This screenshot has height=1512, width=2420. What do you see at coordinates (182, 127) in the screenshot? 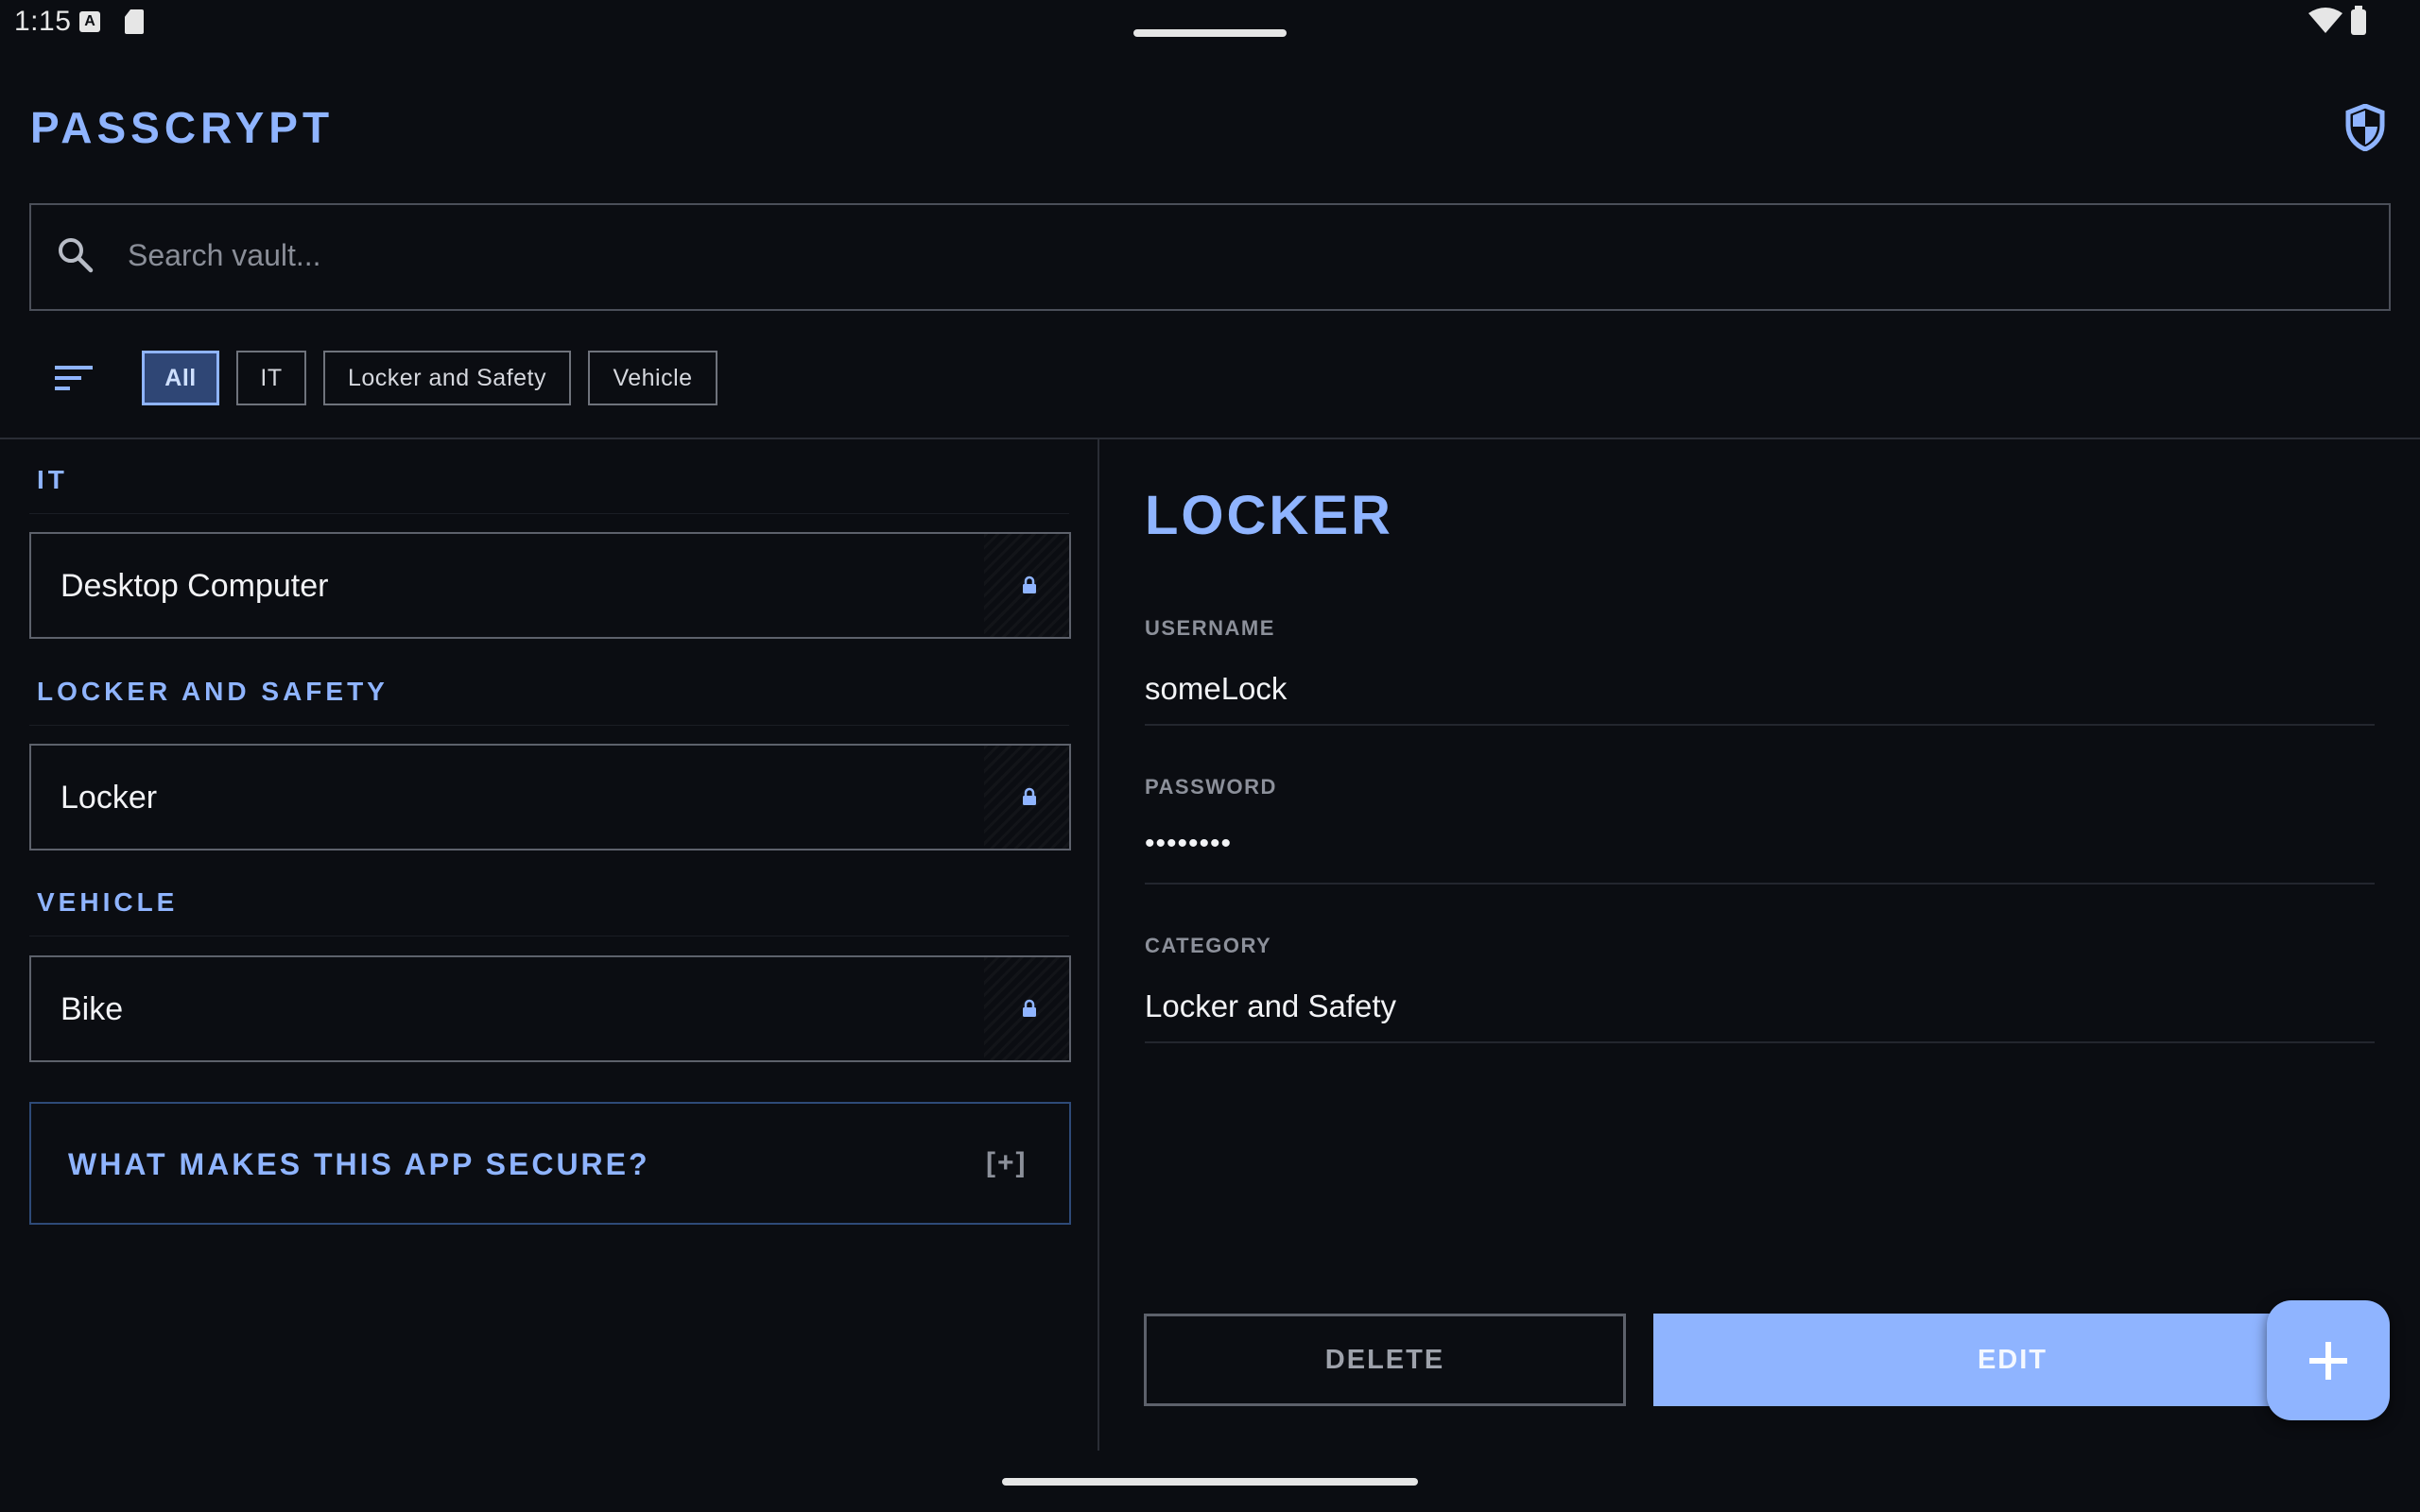
I see `app-title: PASSCRYPT` at bounding box center [182, 127].